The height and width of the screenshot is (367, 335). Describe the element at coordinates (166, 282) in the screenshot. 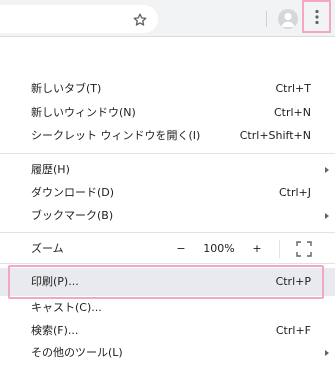

I see `print-highlight-box` at that location.